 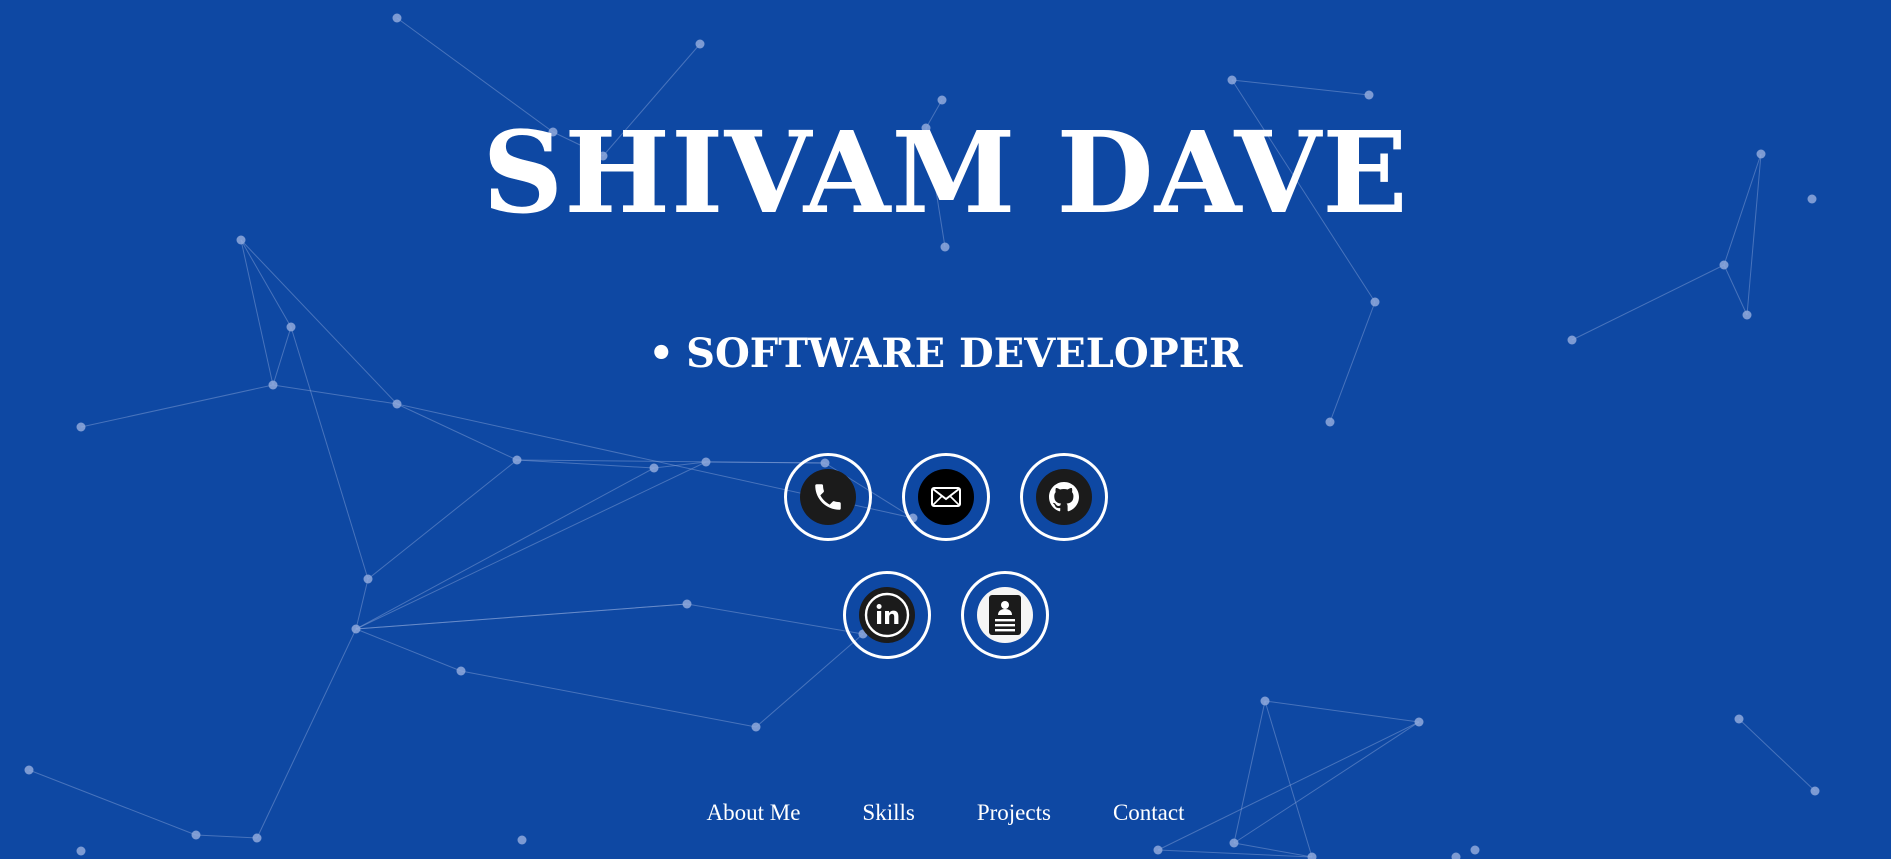 I want to click on hero-role: • SOFTWARE DEVELOPER, so click(x=945, y=354).